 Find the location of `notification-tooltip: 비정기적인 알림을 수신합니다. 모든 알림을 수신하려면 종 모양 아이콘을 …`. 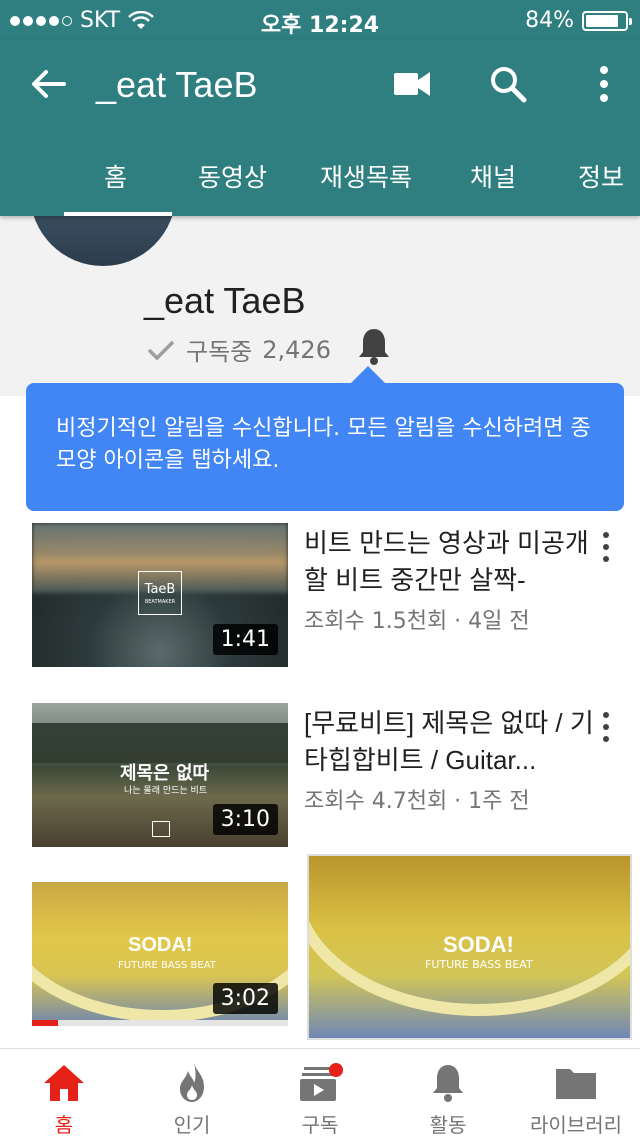

notification-tooltip: 비정기적인 알림을 수신합니다. 모든 알림을 수신하려면 종 모양 아이콘을 … is located at coordinates (325, 447).